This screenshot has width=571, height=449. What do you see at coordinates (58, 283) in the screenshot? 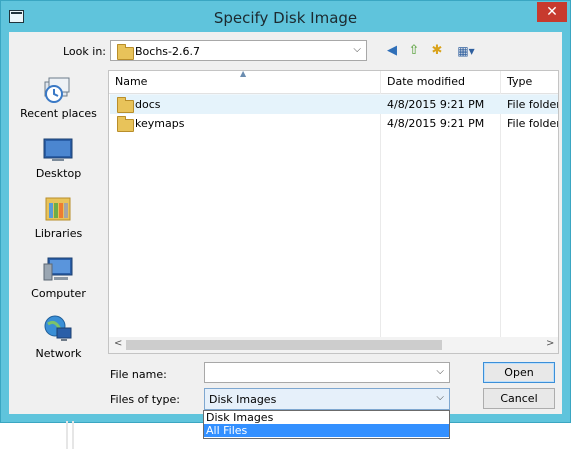
I see `place-computer: Computer` at bounding box center [58, 283].